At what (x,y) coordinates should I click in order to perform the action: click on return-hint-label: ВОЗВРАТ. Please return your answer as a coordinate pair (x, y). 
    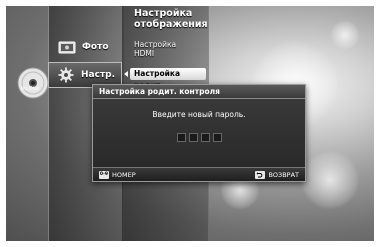
    Looking at the image, I should click on (283, 174).